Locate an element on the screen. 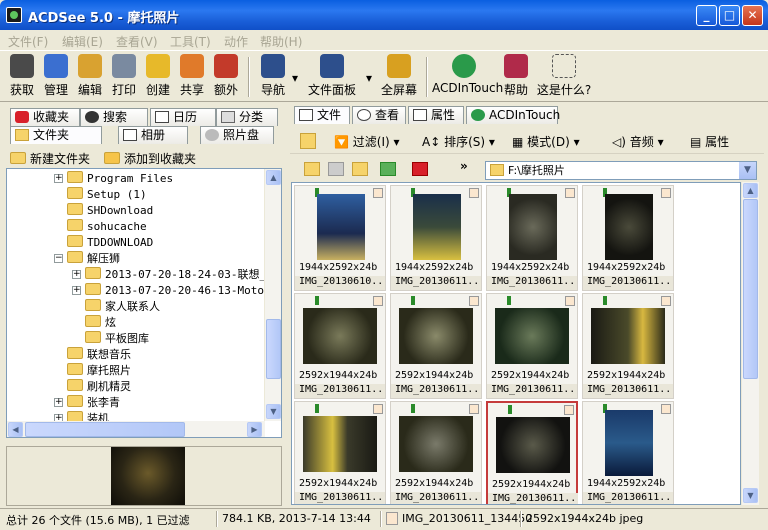 This screenshot has height=530, width=768. share-button: 共享 is located at coordinates (192, 76).